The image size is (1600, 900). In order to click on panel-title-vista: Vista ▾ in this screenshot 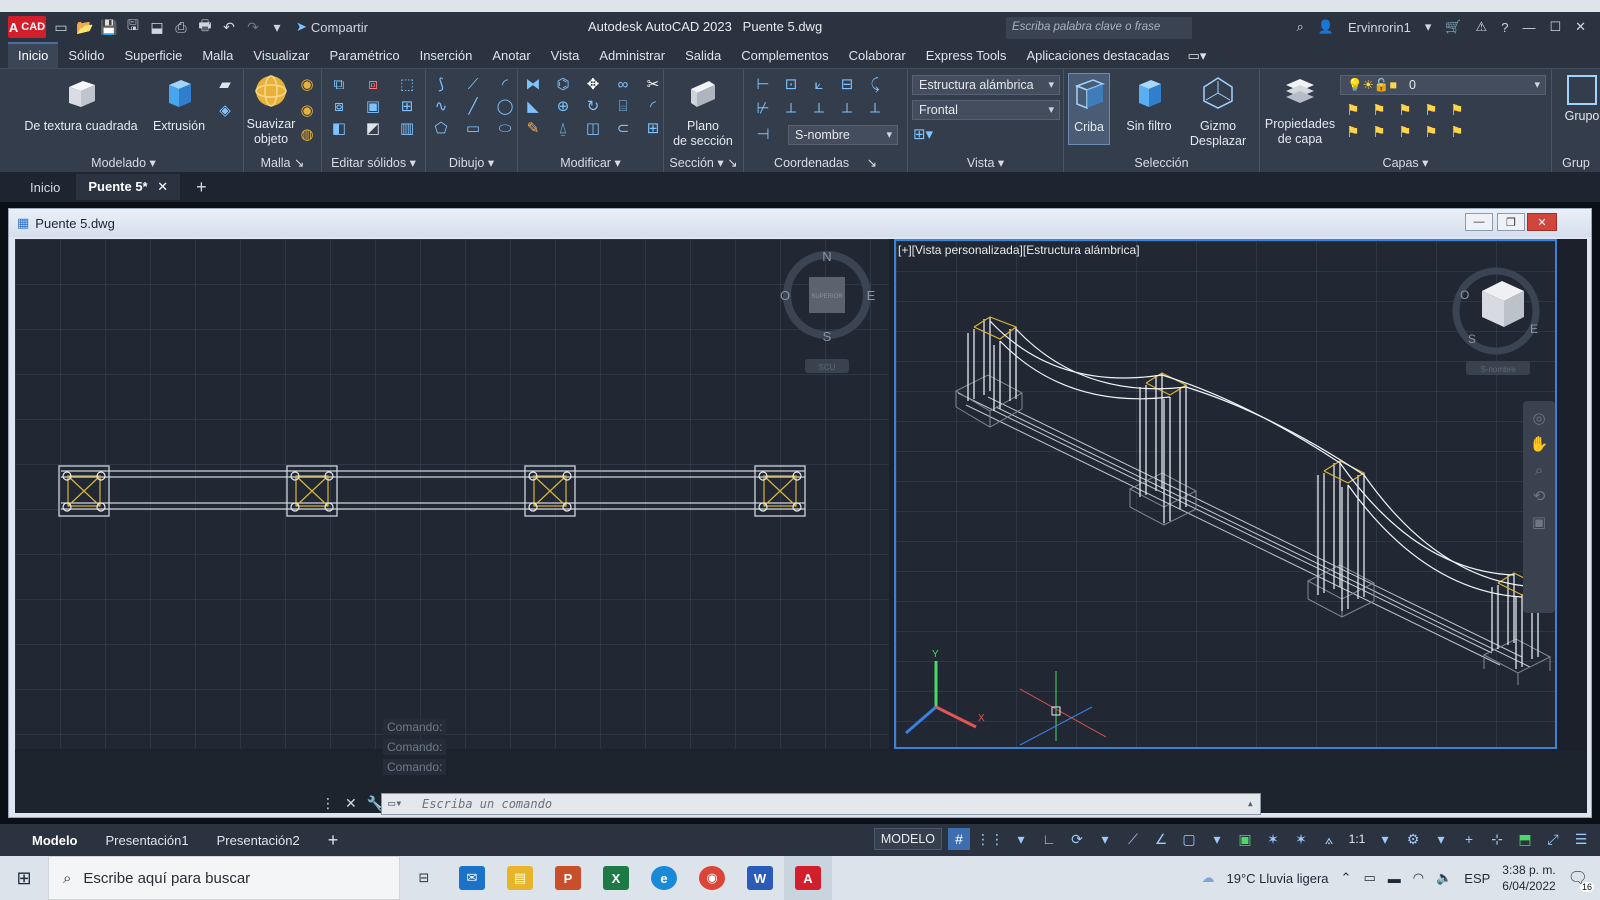, I will do `click(985, 162)`.